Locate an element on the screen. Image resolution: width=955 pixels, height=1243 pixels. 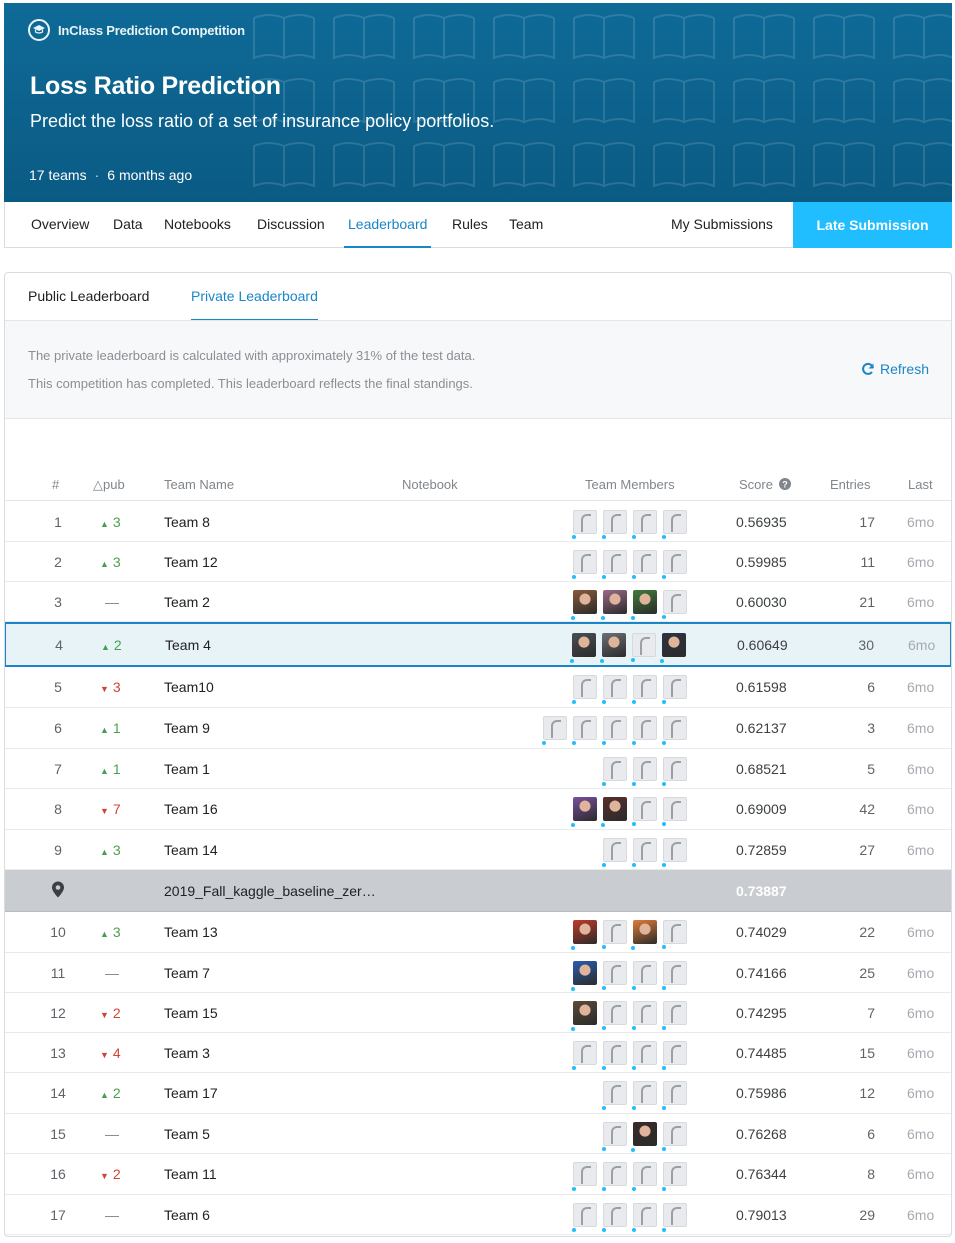
leaderboard-row: 1 ▲ 3 Team 8 0.56935 17 6mo is located at coordinates (478, 522).